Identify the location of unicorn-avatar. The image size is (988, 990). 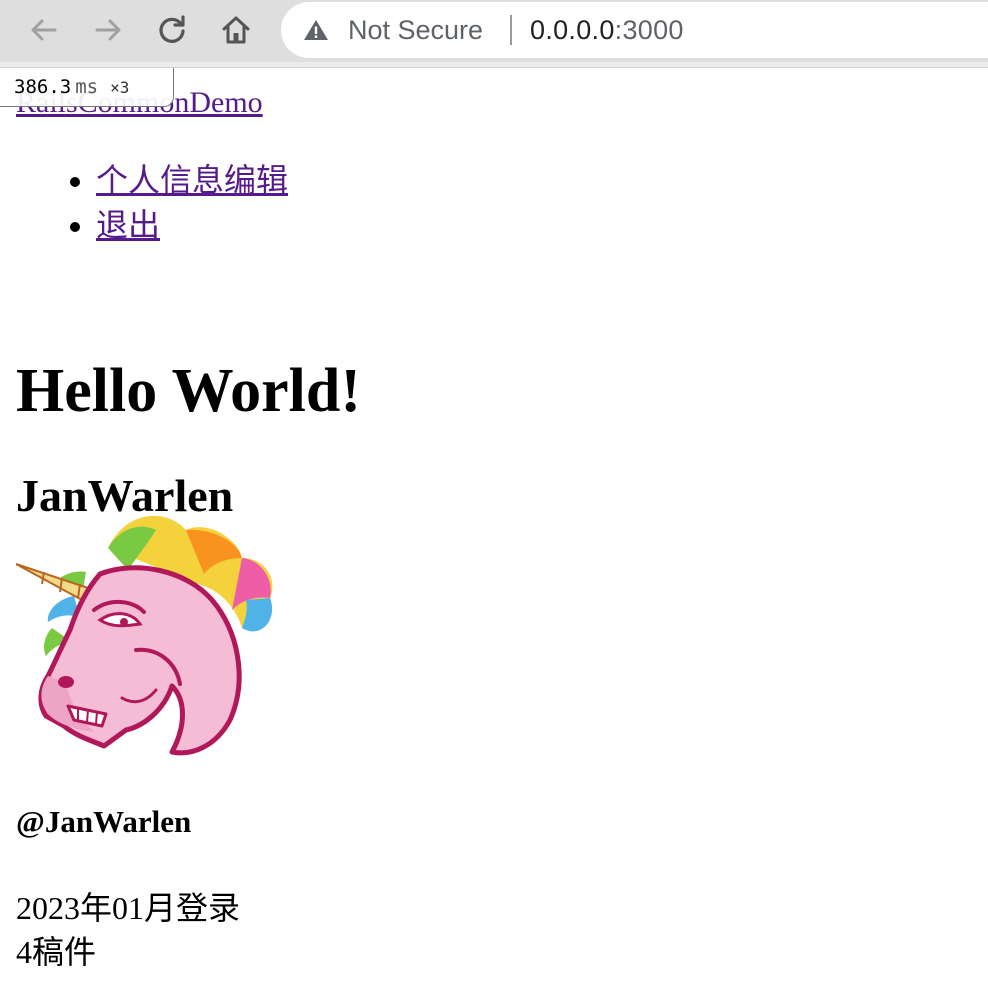
(144, 635).